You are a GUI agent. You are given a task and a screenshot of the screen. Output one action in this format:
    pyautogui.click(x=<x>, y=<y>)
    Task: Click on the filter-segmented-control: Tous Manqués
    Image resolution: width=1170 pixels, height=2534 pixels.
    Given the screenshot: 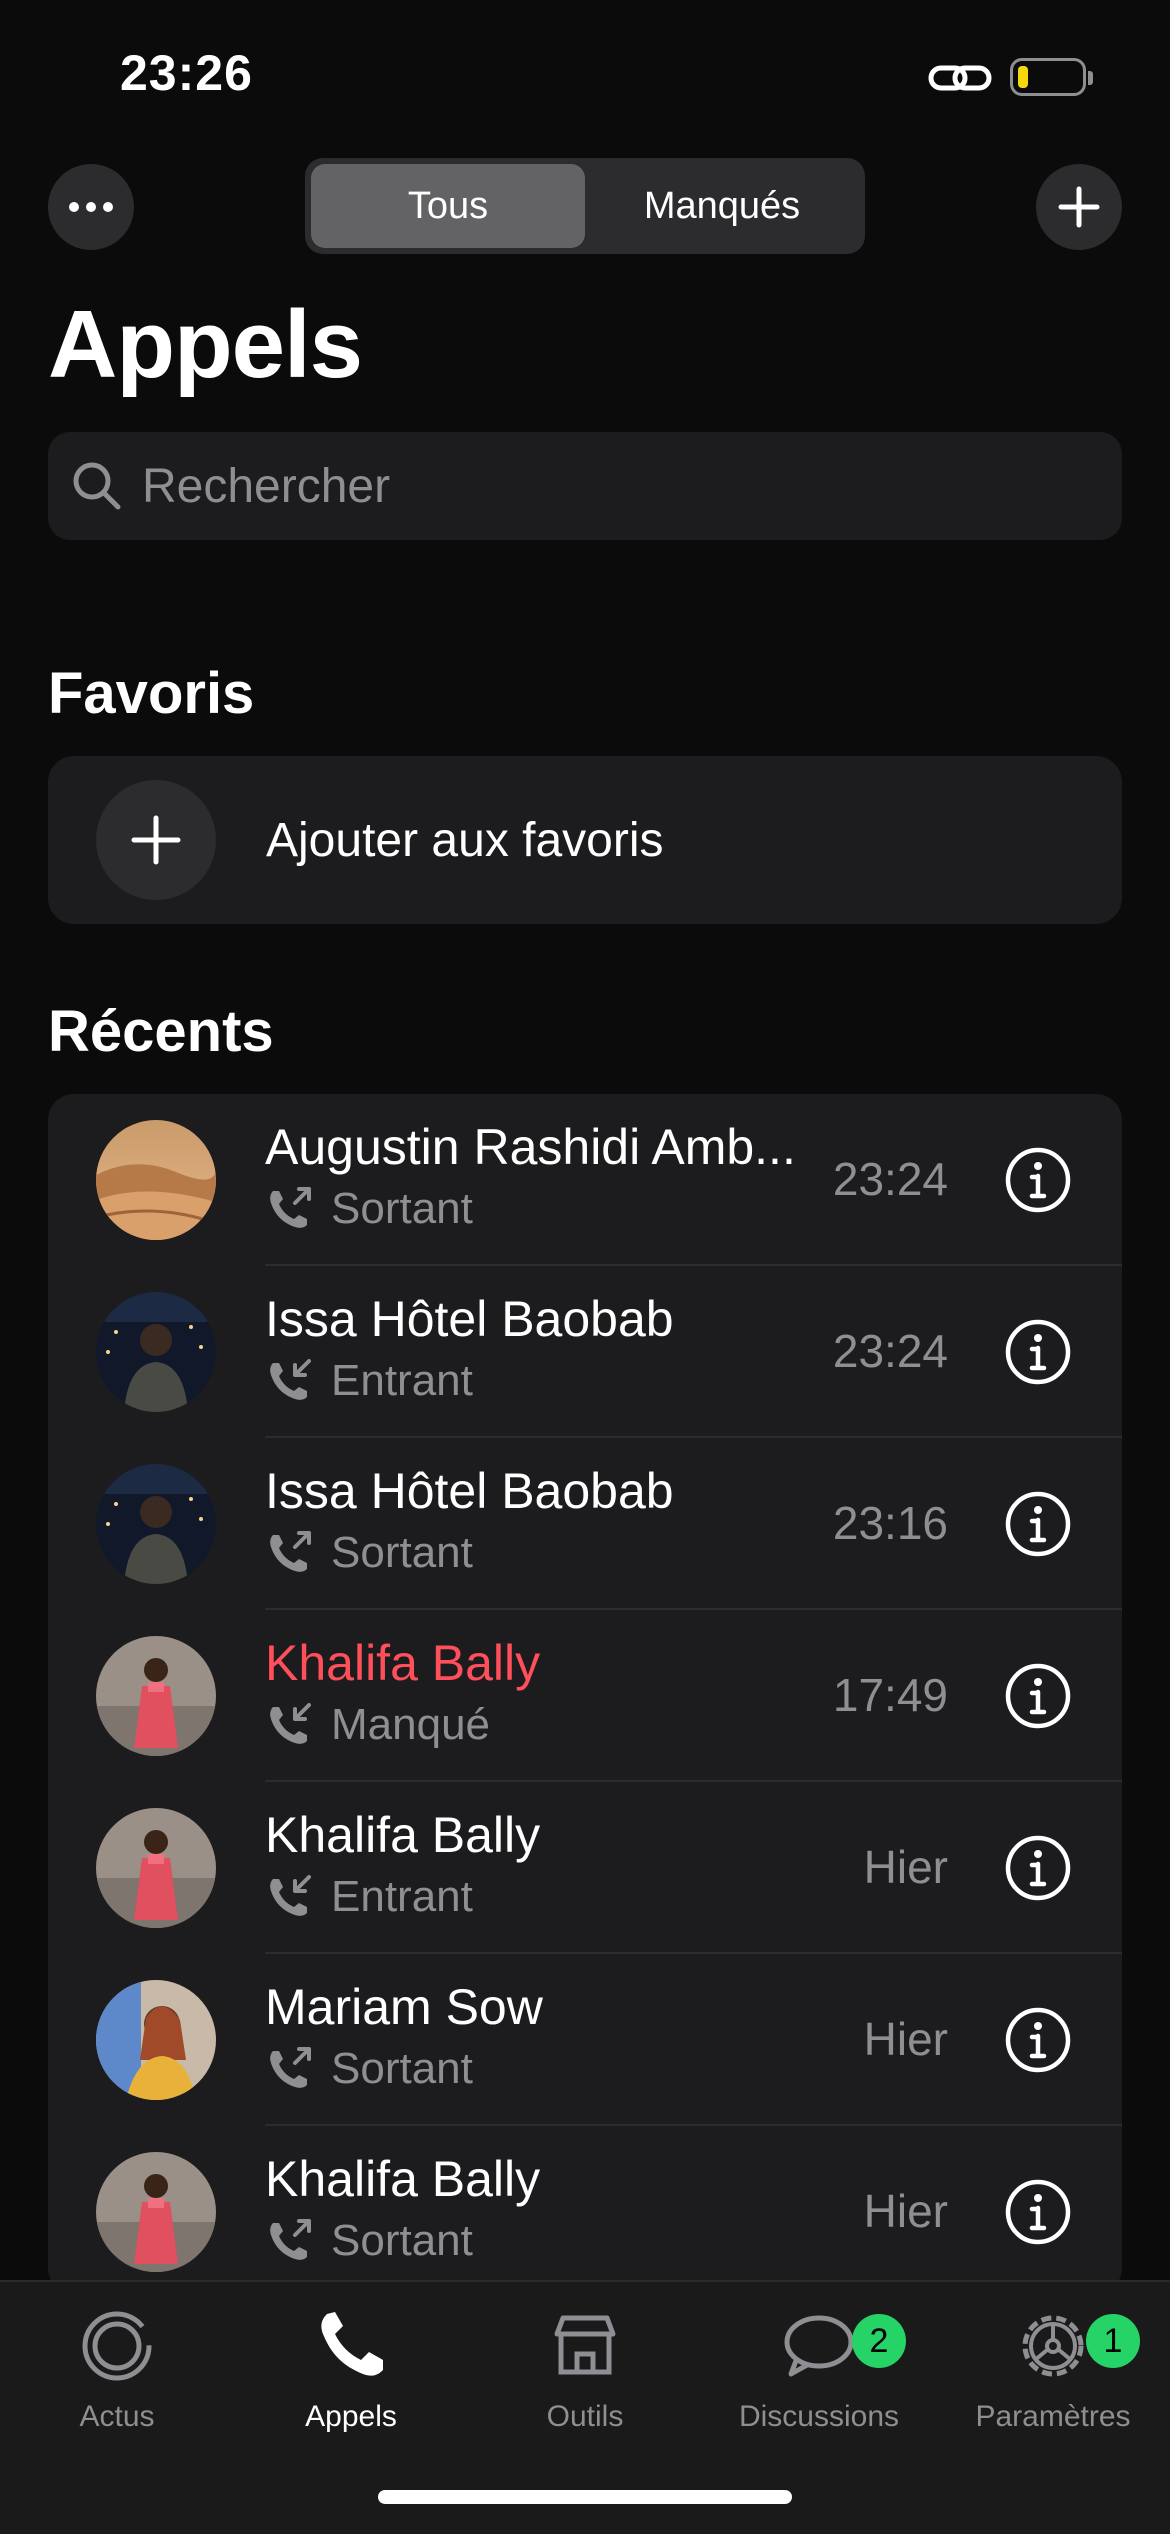 What is the action you would take?
    pyautogui.click(x=585, y=206)
    